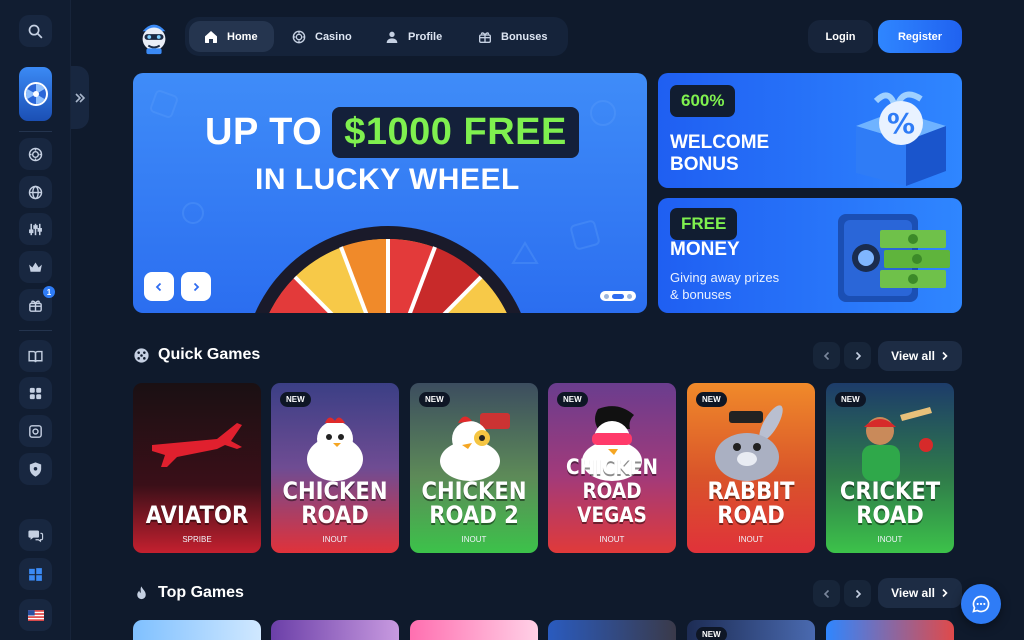 This screenshot has width=1024, height=640. I want to click on rabbit-icon, so click(749, 443).